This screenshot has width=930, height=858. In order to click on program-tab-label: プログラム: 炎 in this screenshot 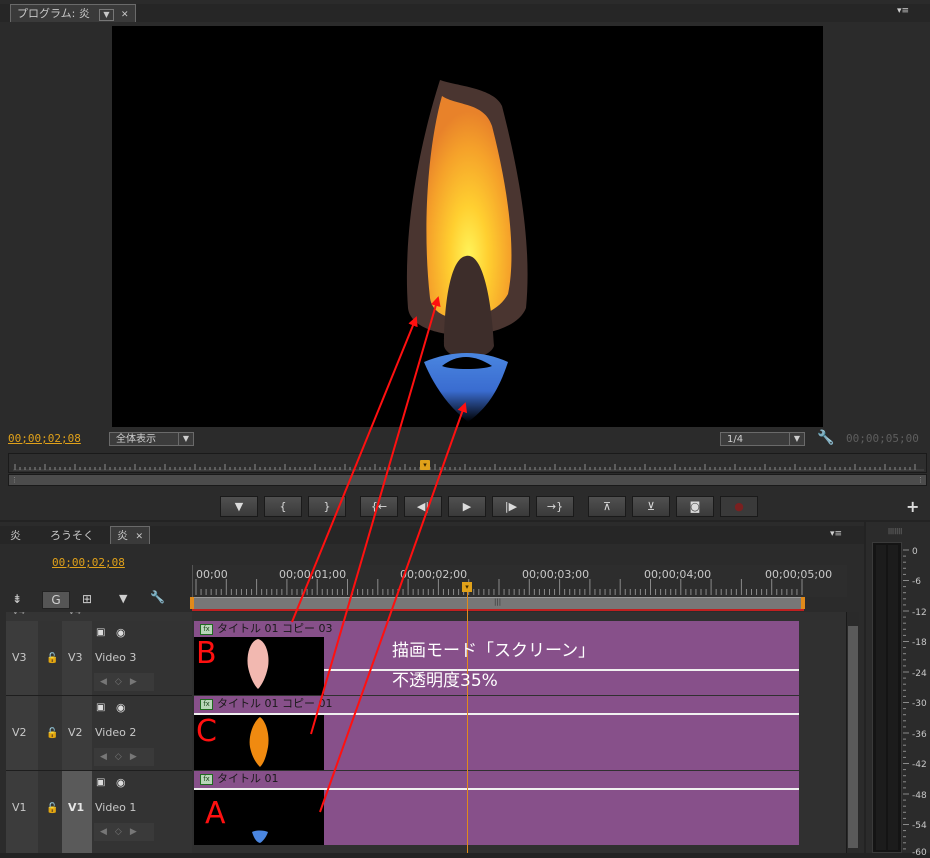, I will do `click(53, 13)`.